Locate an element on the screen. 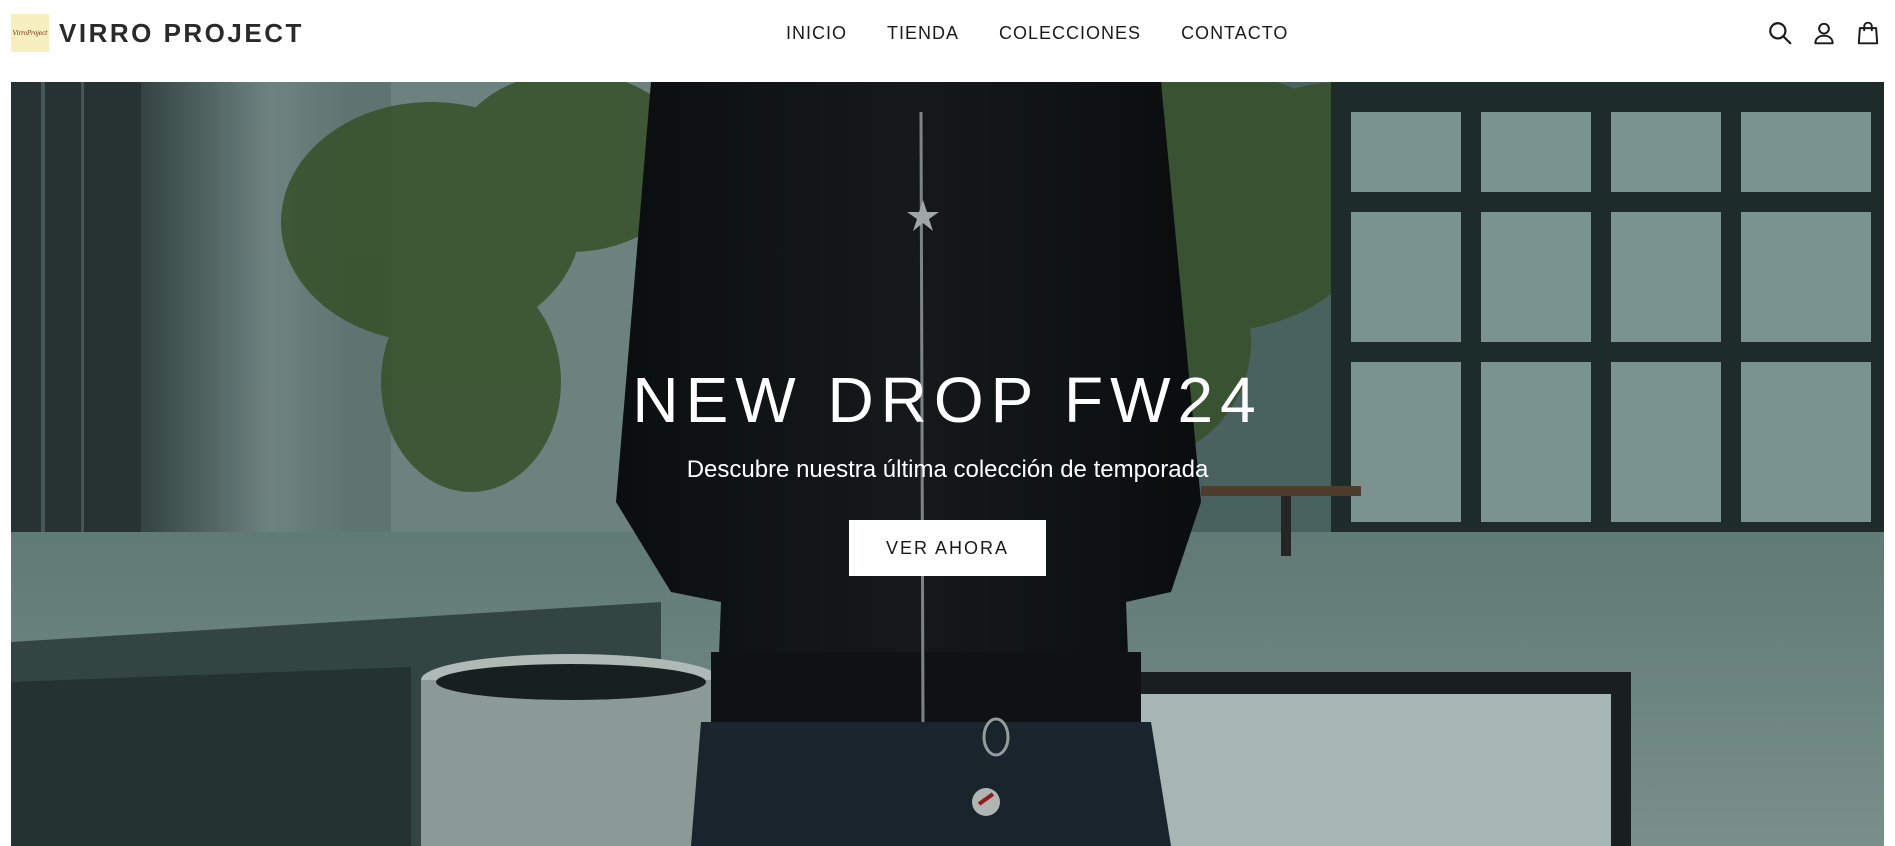 This screenshot has height=846, width=1895. account-button is located at coordinates (1824, 33).